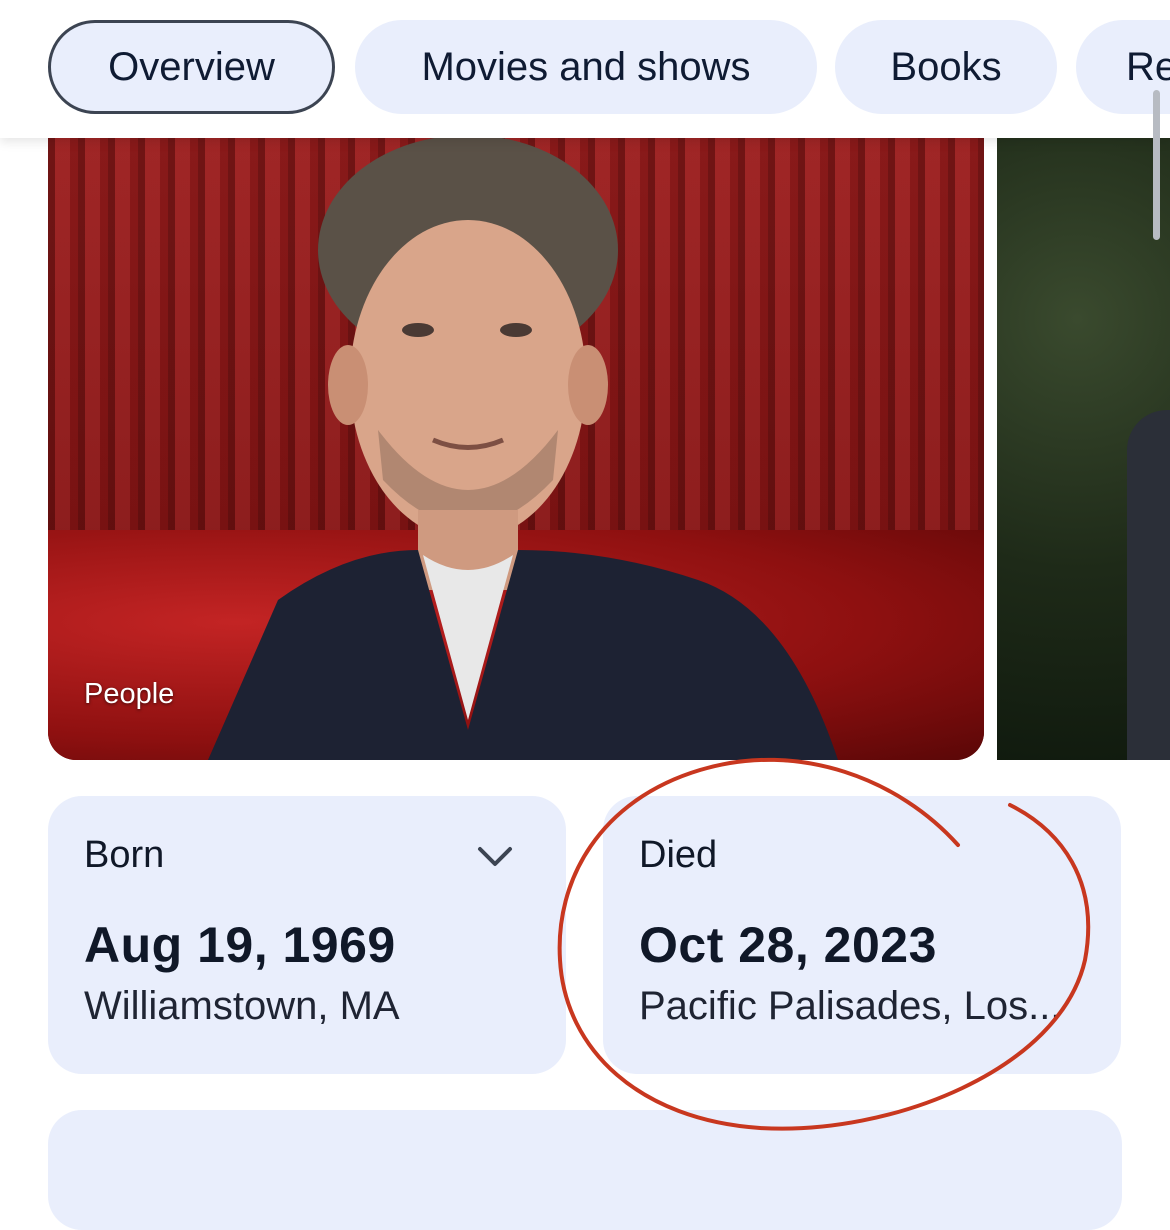 This screenshot has height=1230, width=1170. I want to click on born-label: Born, so click(124, 855).